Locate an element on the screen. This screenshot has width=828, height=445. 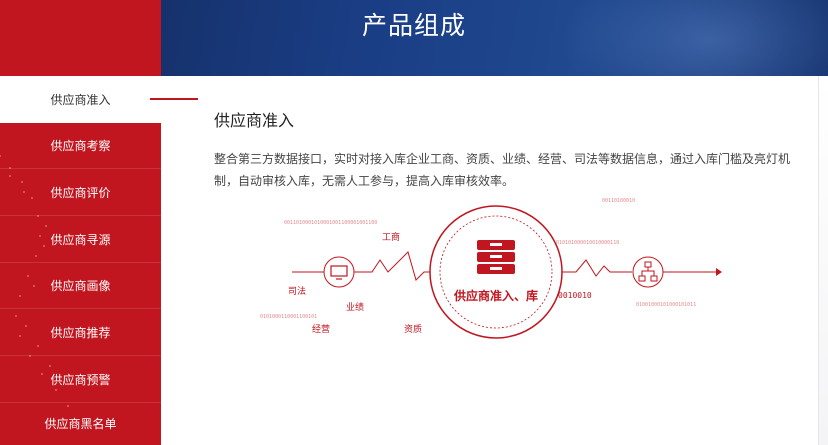
binary-small-c: 01001000101000101011 is located at coordinates (666, 305).